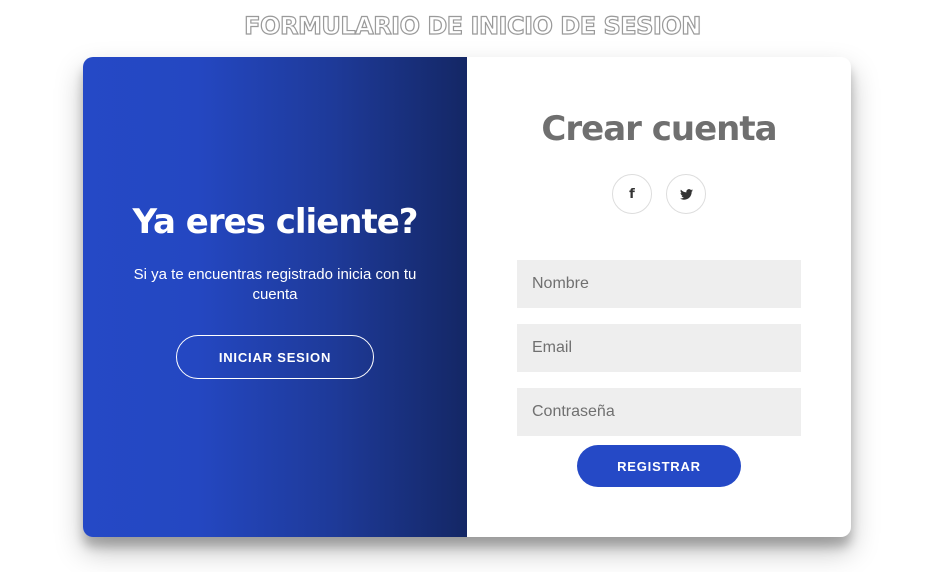 Image resolution: width=945 pixels, height=572 pixels. I want to click on form-title: Crear cuenta, so click(659, 129).